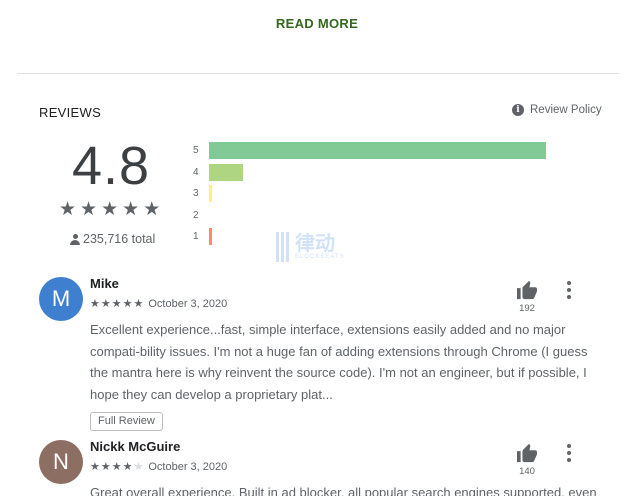 The height and width of the screenshot is (496, 640). I want to click on person-icon, so click(75, 239).